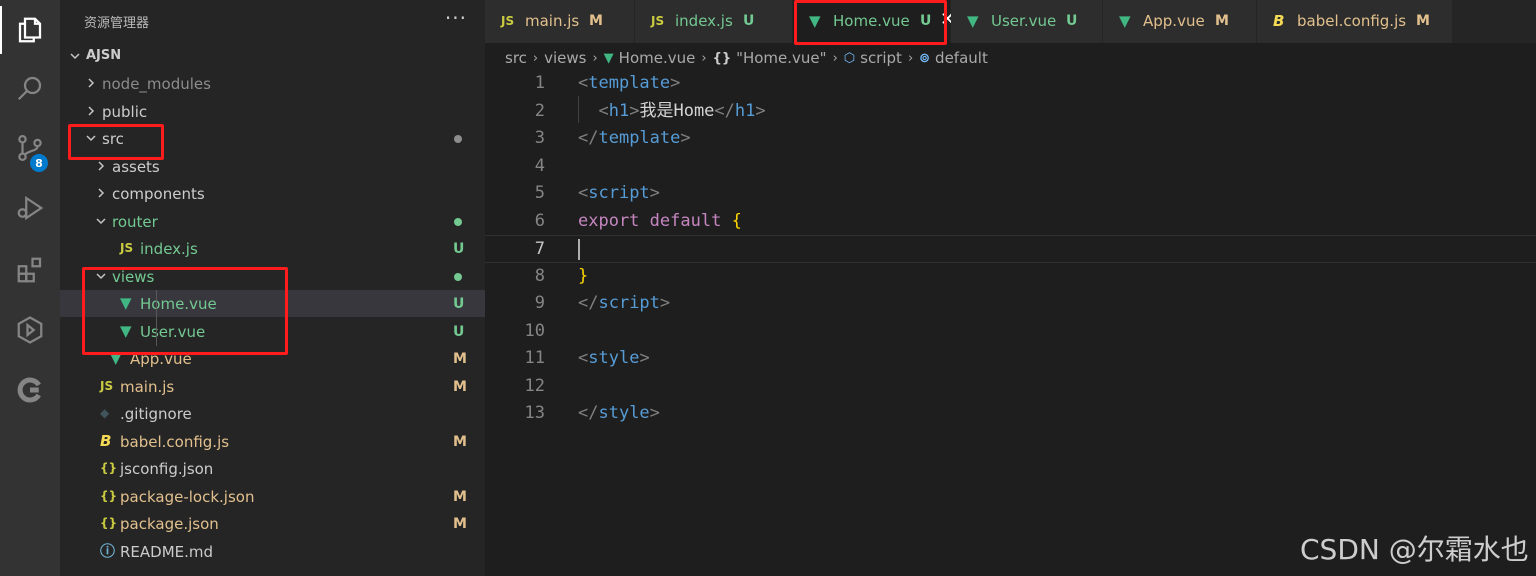 Image resolution: width=1536 pixels, height=576 pixels. What do you see at coordinates (560, 21) in the screenshot?
I see `tab-main-js: JS main.js M` at bounding box center [560, 21].